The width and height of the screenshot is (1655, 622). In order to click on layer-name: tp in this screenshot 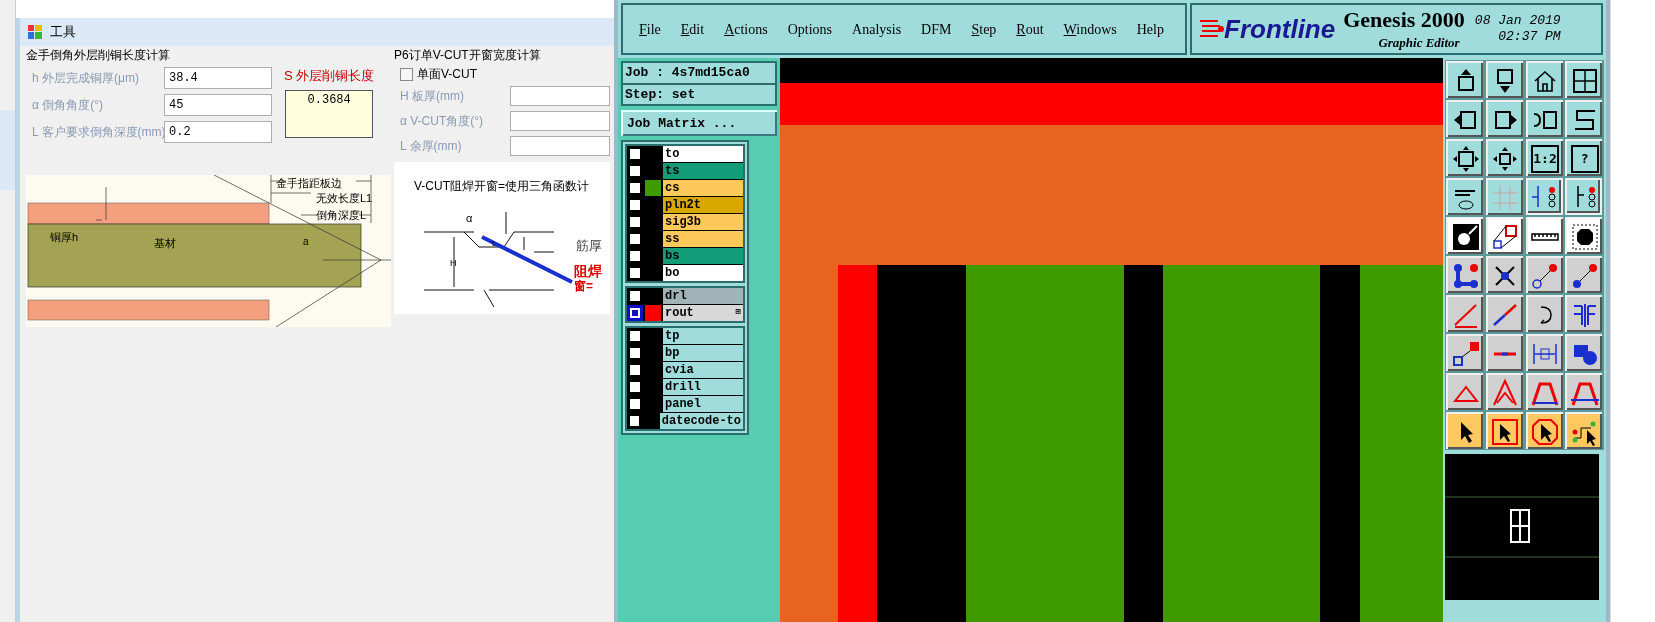, I will do `click(703, 335)`.